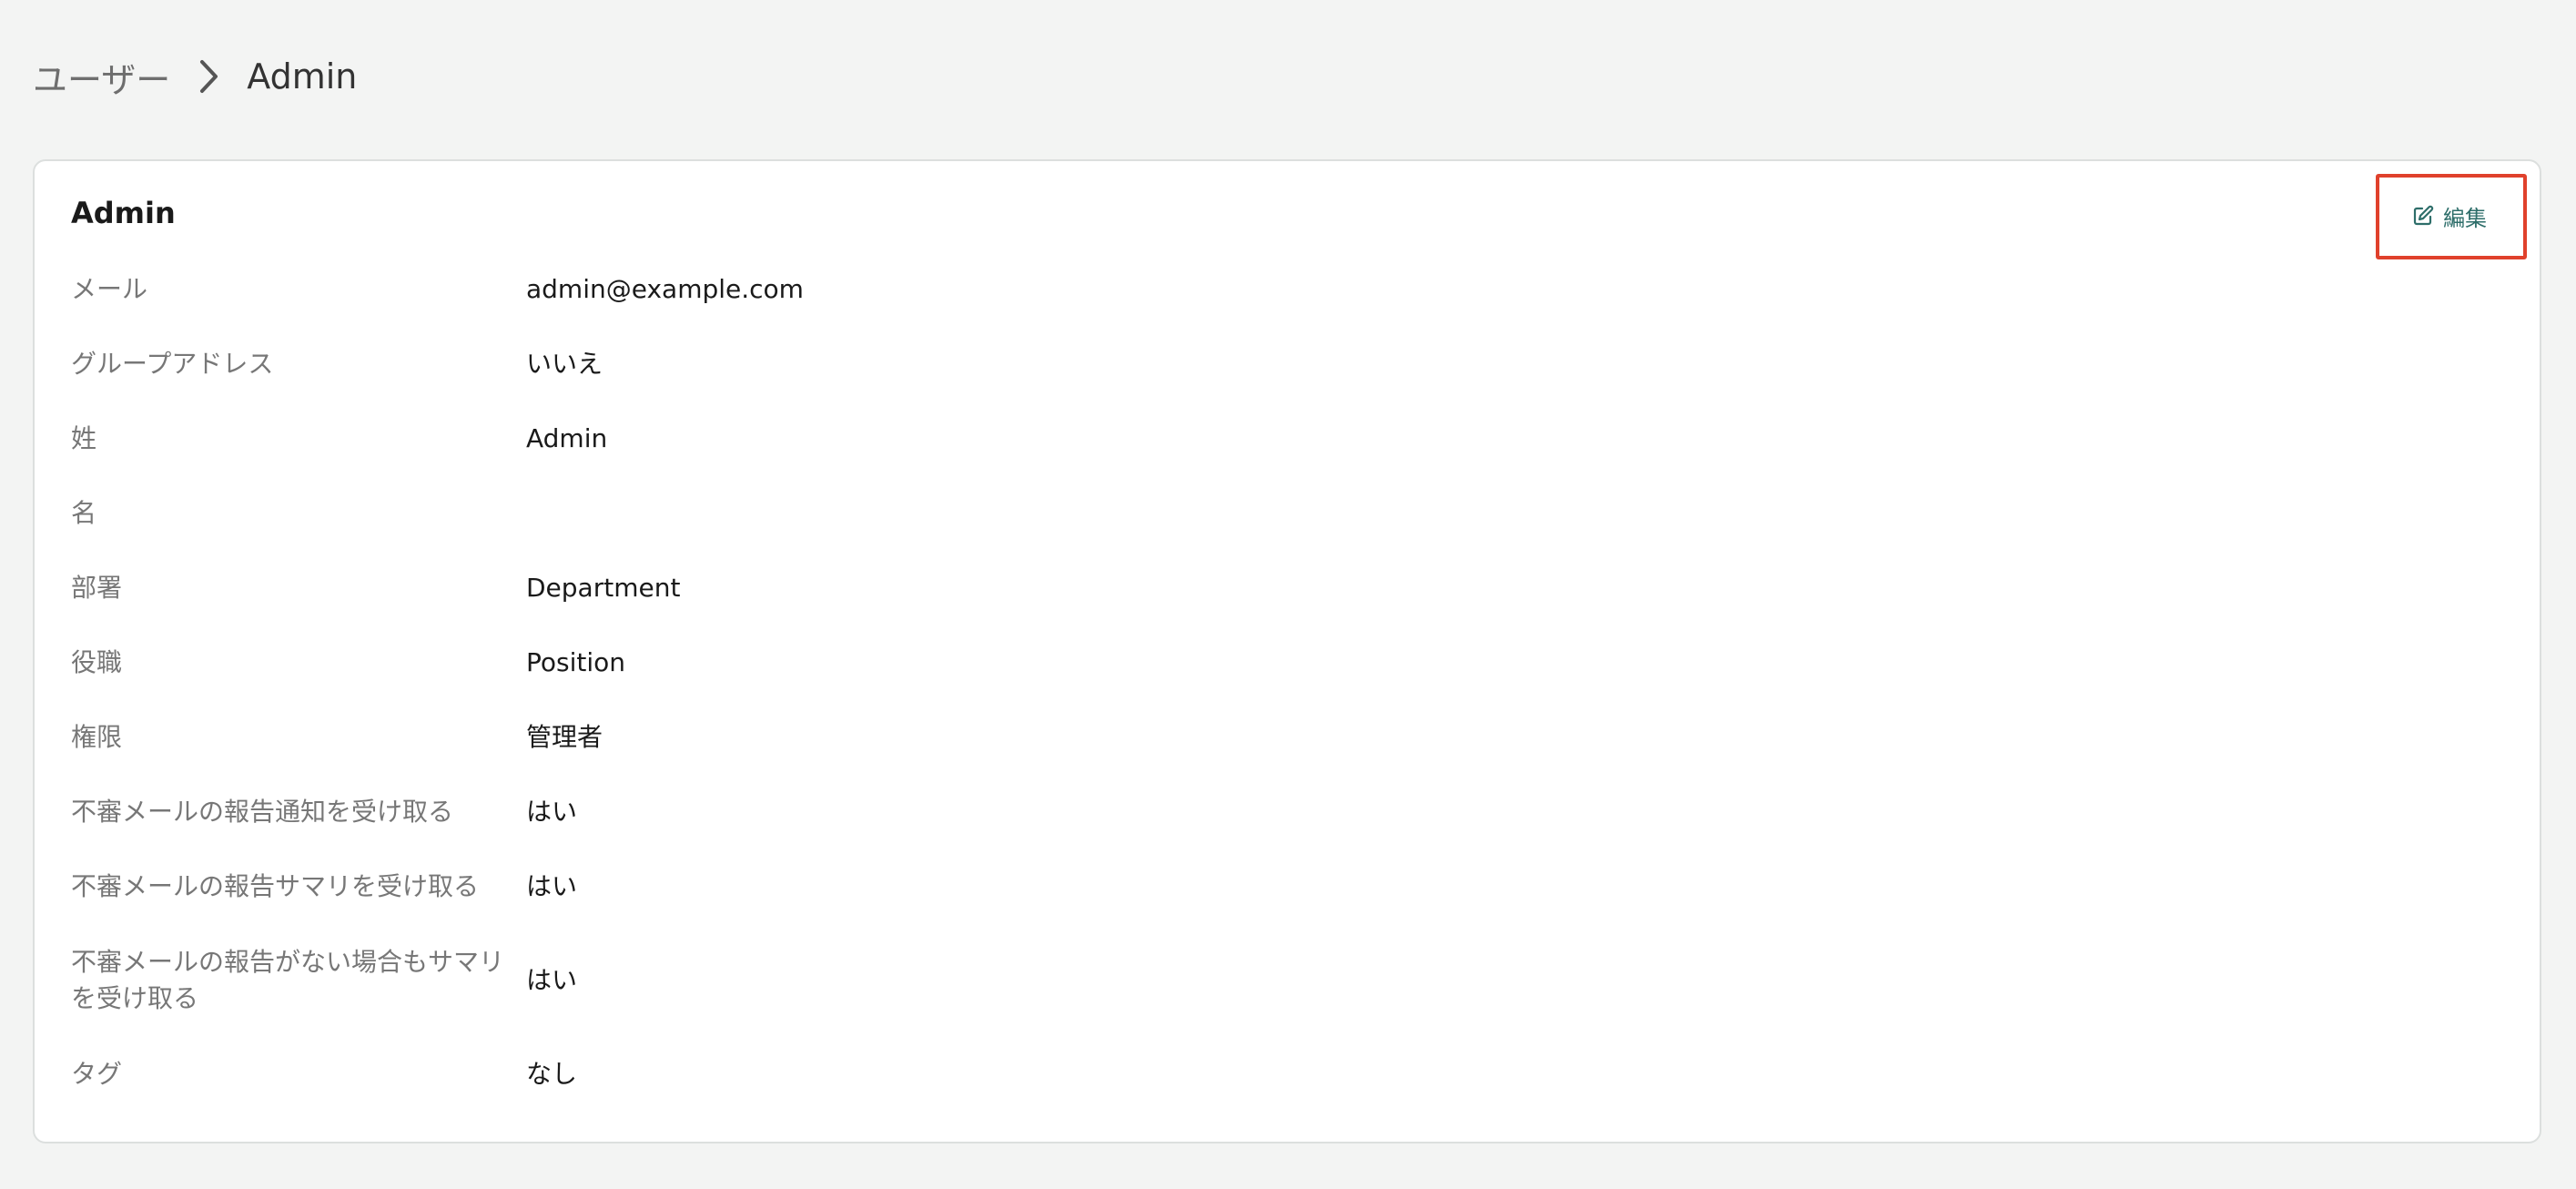 This screenshot has width=2576, height=1189. Describe the element at coordinates (101, 77) in the screenshot. I see `breadcrumb-users-link: ユーザー` at that location.